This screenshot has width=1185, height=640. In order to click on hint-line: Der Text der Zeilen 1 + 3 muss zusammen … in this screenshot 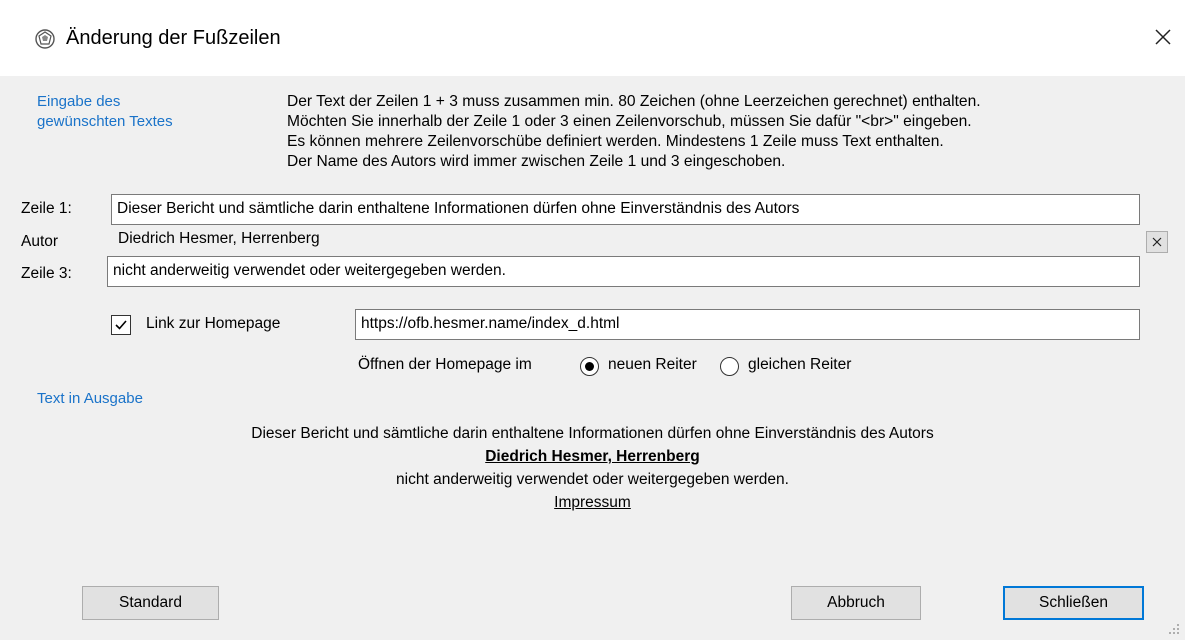, I will do `click(634, 101)`.